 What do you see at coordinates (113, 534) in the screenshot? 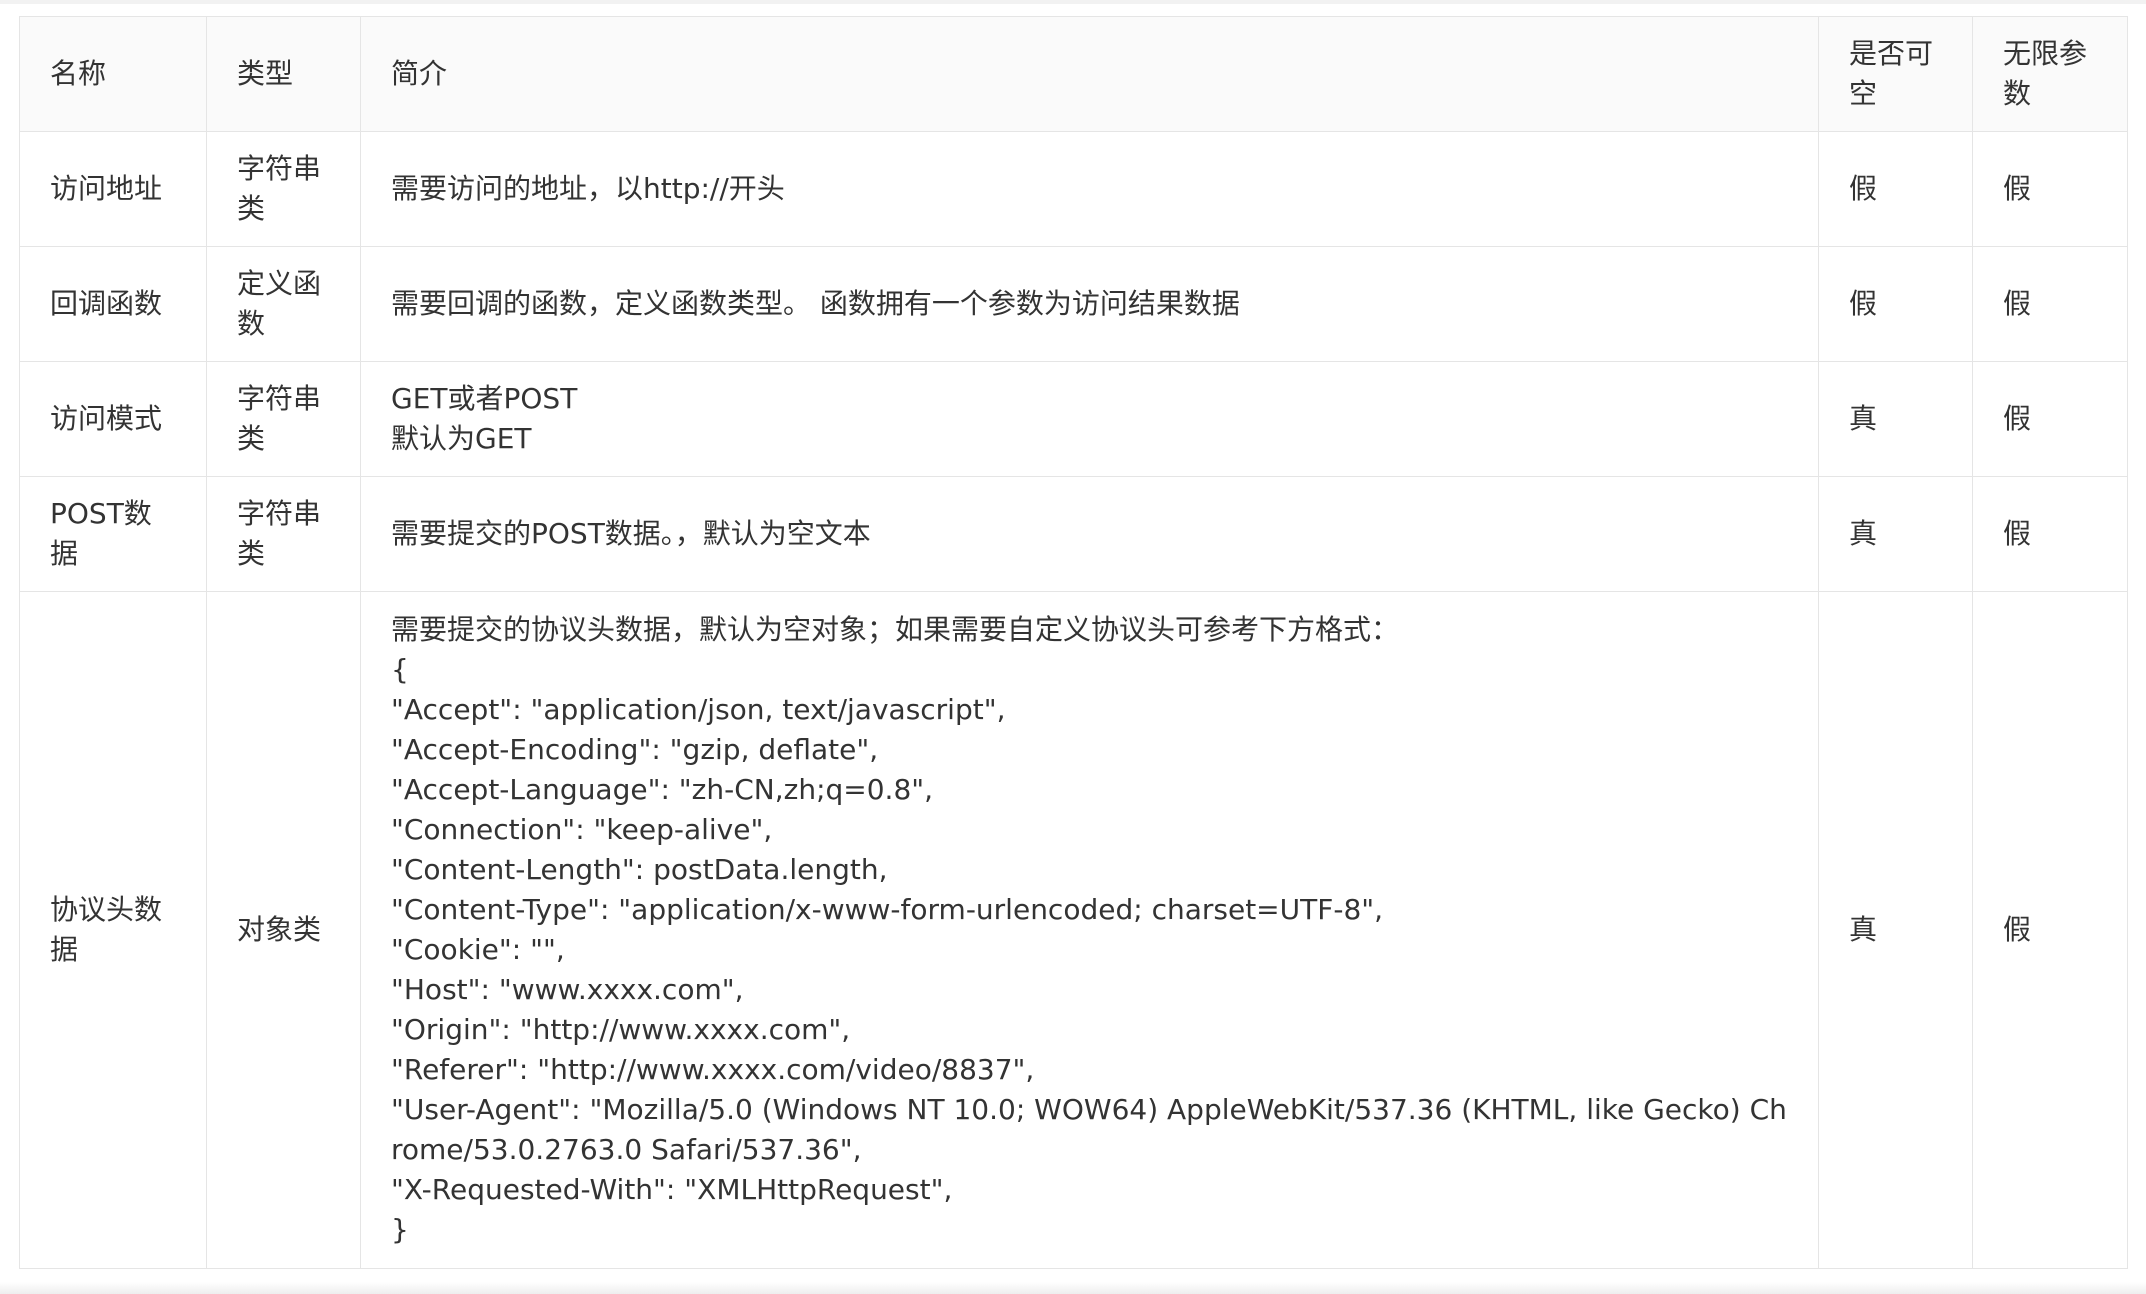
I see `cell-name: POST数据` at bounding box center [113, 534].